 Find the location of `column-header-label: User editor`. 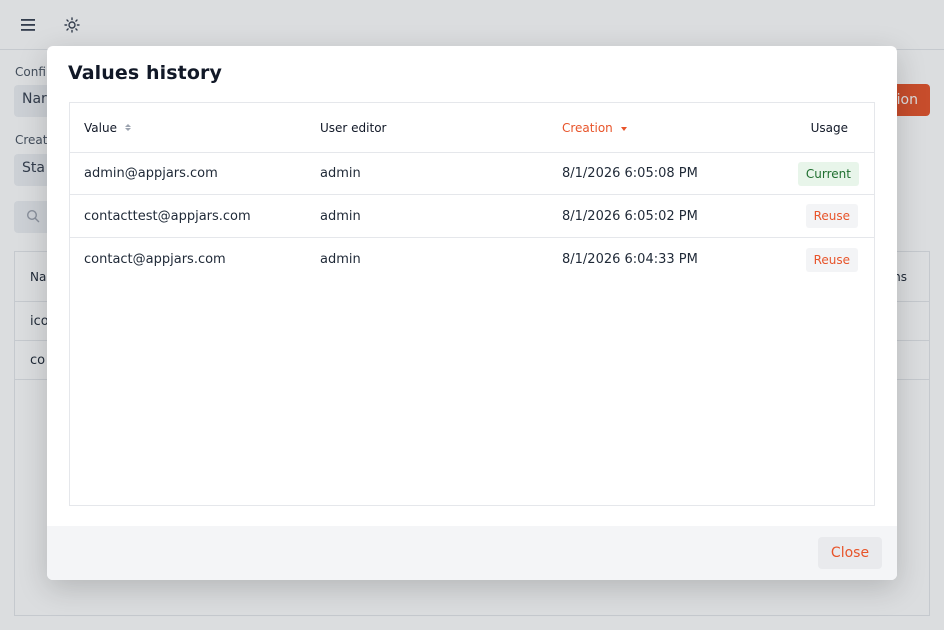

column-header-label: User editor is located at coordinates (353, 127).